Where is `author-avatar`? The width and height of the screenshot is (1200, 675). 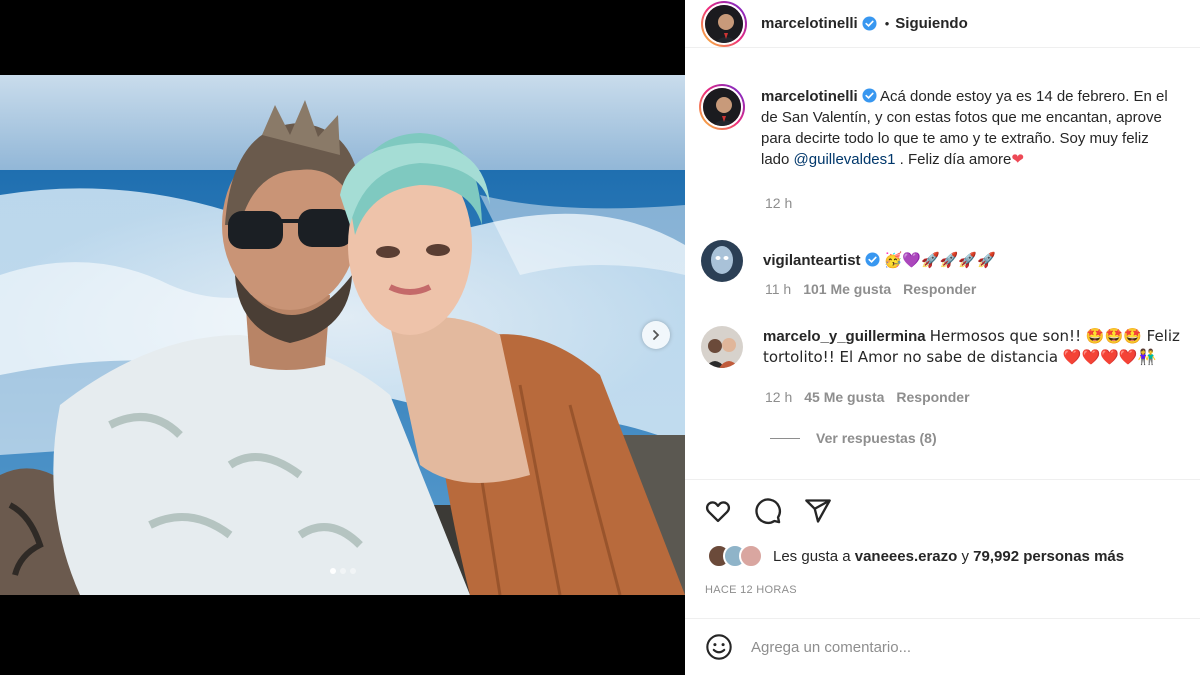
author-avatar is located at coordinates (724, 23).